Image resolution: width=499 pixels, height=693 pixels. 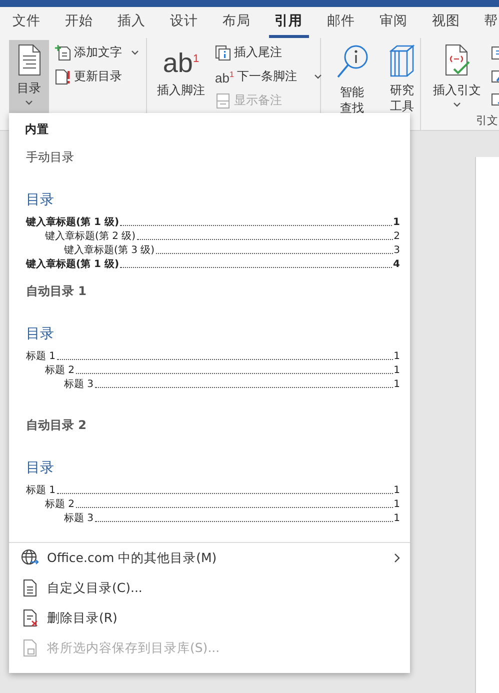 I want to click on globe-icon, so click(x=30, y=558).